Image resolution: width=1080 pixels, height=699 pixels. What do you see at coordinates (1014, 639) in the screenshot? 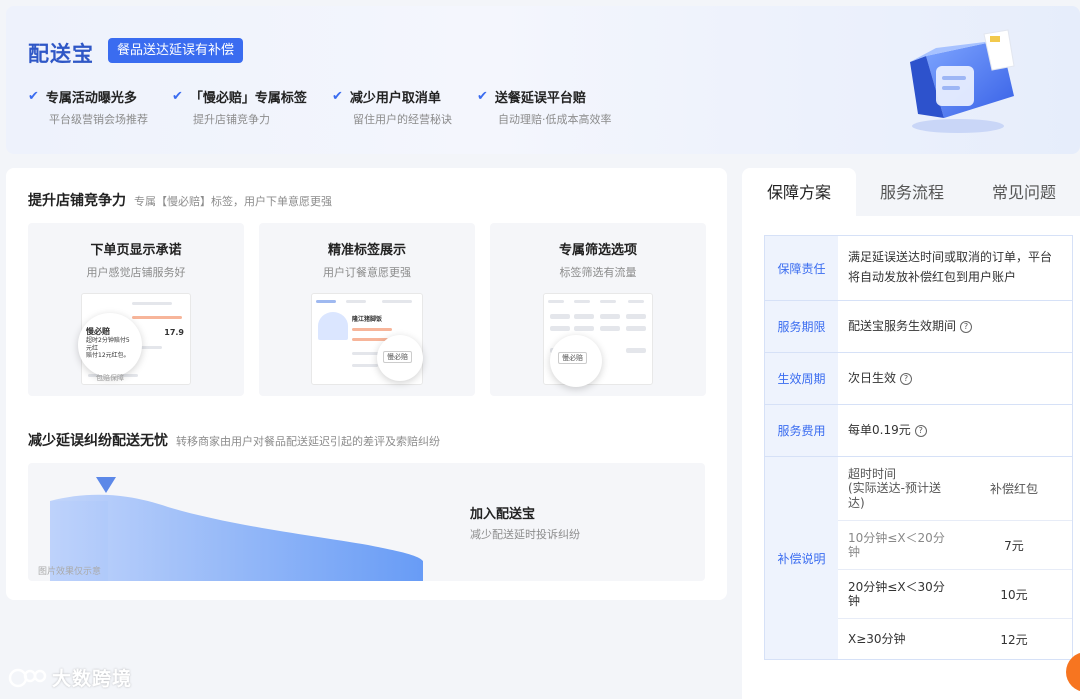
I see `amount: 12元` at bounding box center [1014, 639].